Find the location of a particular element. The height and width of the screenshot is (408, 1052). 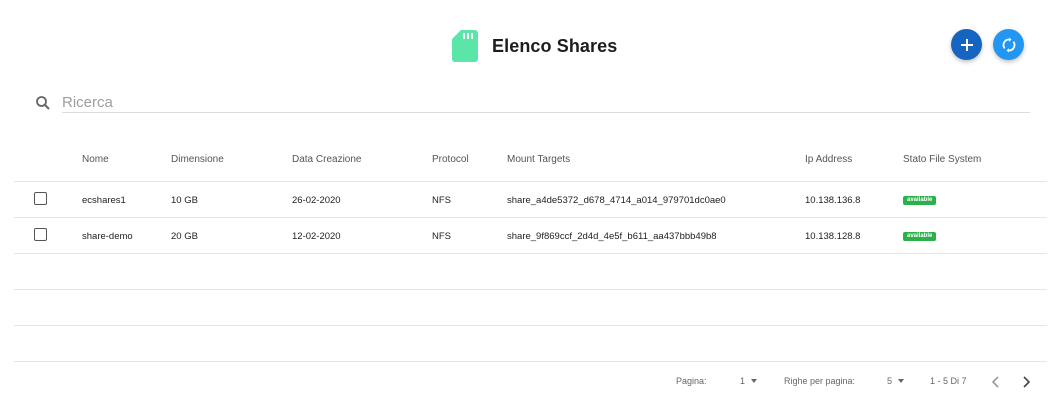

cell-ip-address: 10.138.128.8 is located at coordinates (833, 236).